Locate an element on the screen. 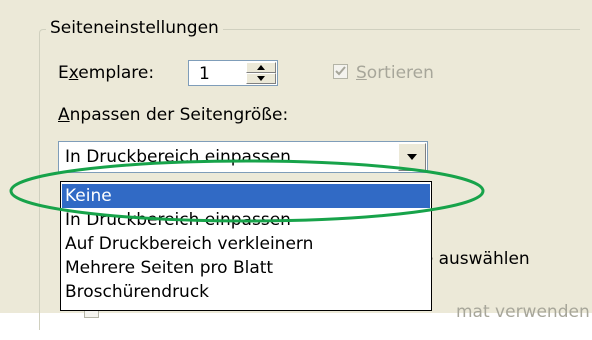 This screenshot has width=592, height=340. option-keine: Keine is located at coordinates (246, 196).